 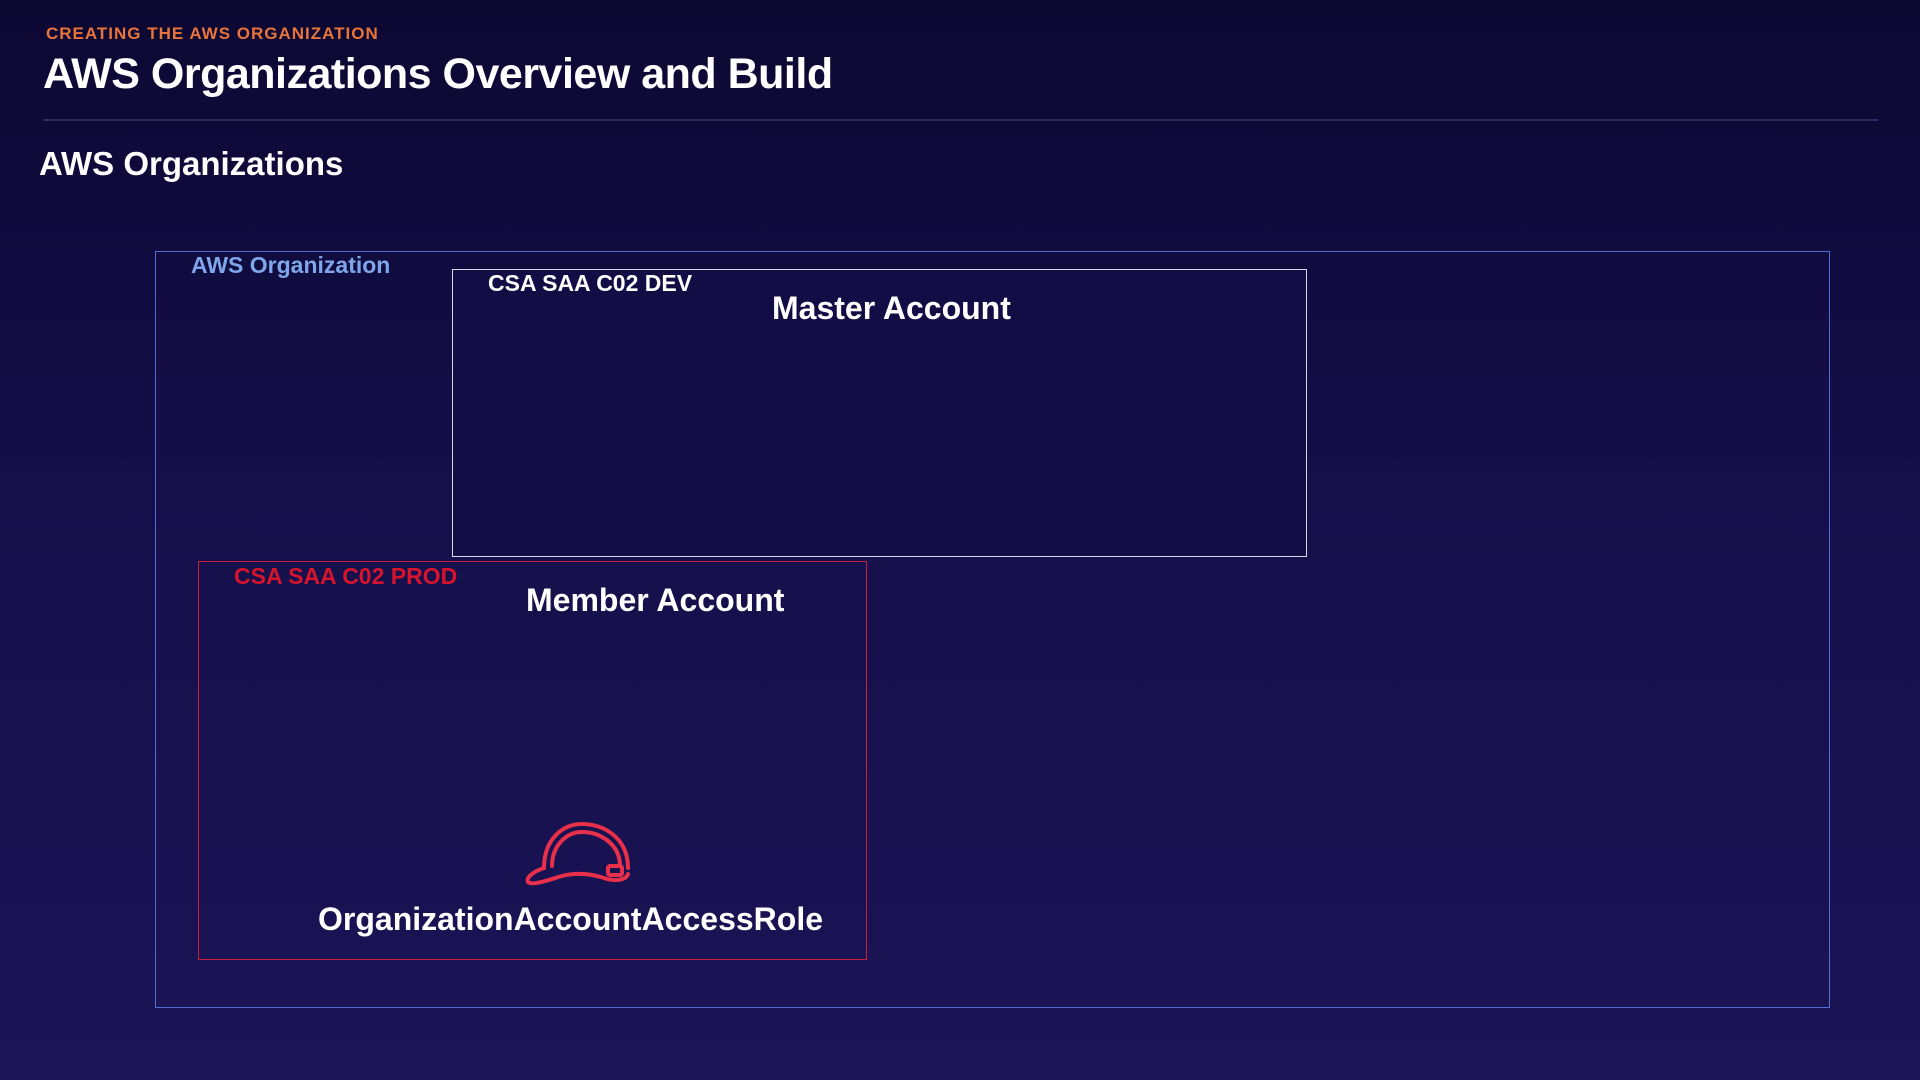 What do you see at coordinates (590, 283) in the screenshot?
I see `master-account-tag: CSA SAA C02 DEV` at bounding box center [590, 283].